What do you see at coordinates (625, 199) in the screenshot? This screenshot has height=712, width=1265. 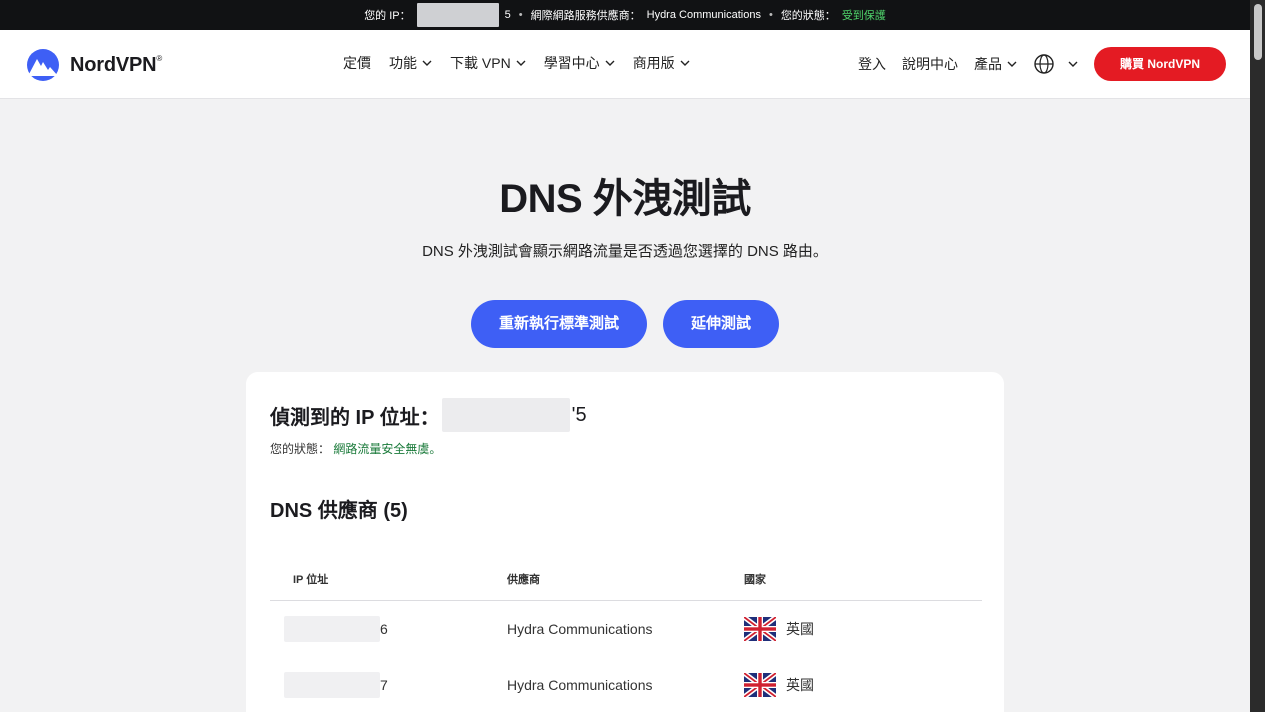 I see `page-title: DNS 外洩測試` at bounding box center [625, 199].